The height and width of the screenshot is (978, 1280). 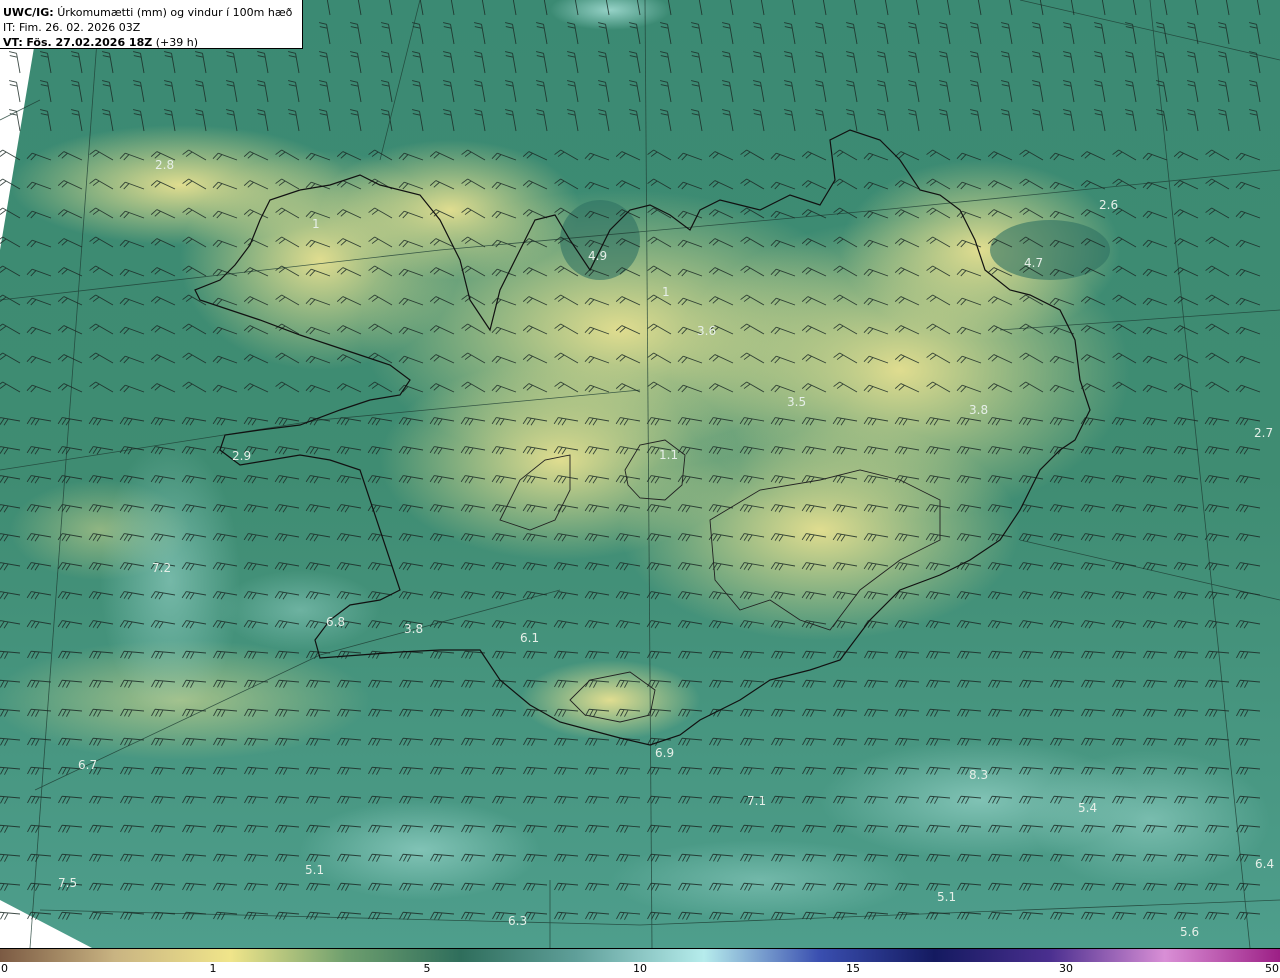 I want to click on value-label: 2.7, so click(x=1263, y=433).